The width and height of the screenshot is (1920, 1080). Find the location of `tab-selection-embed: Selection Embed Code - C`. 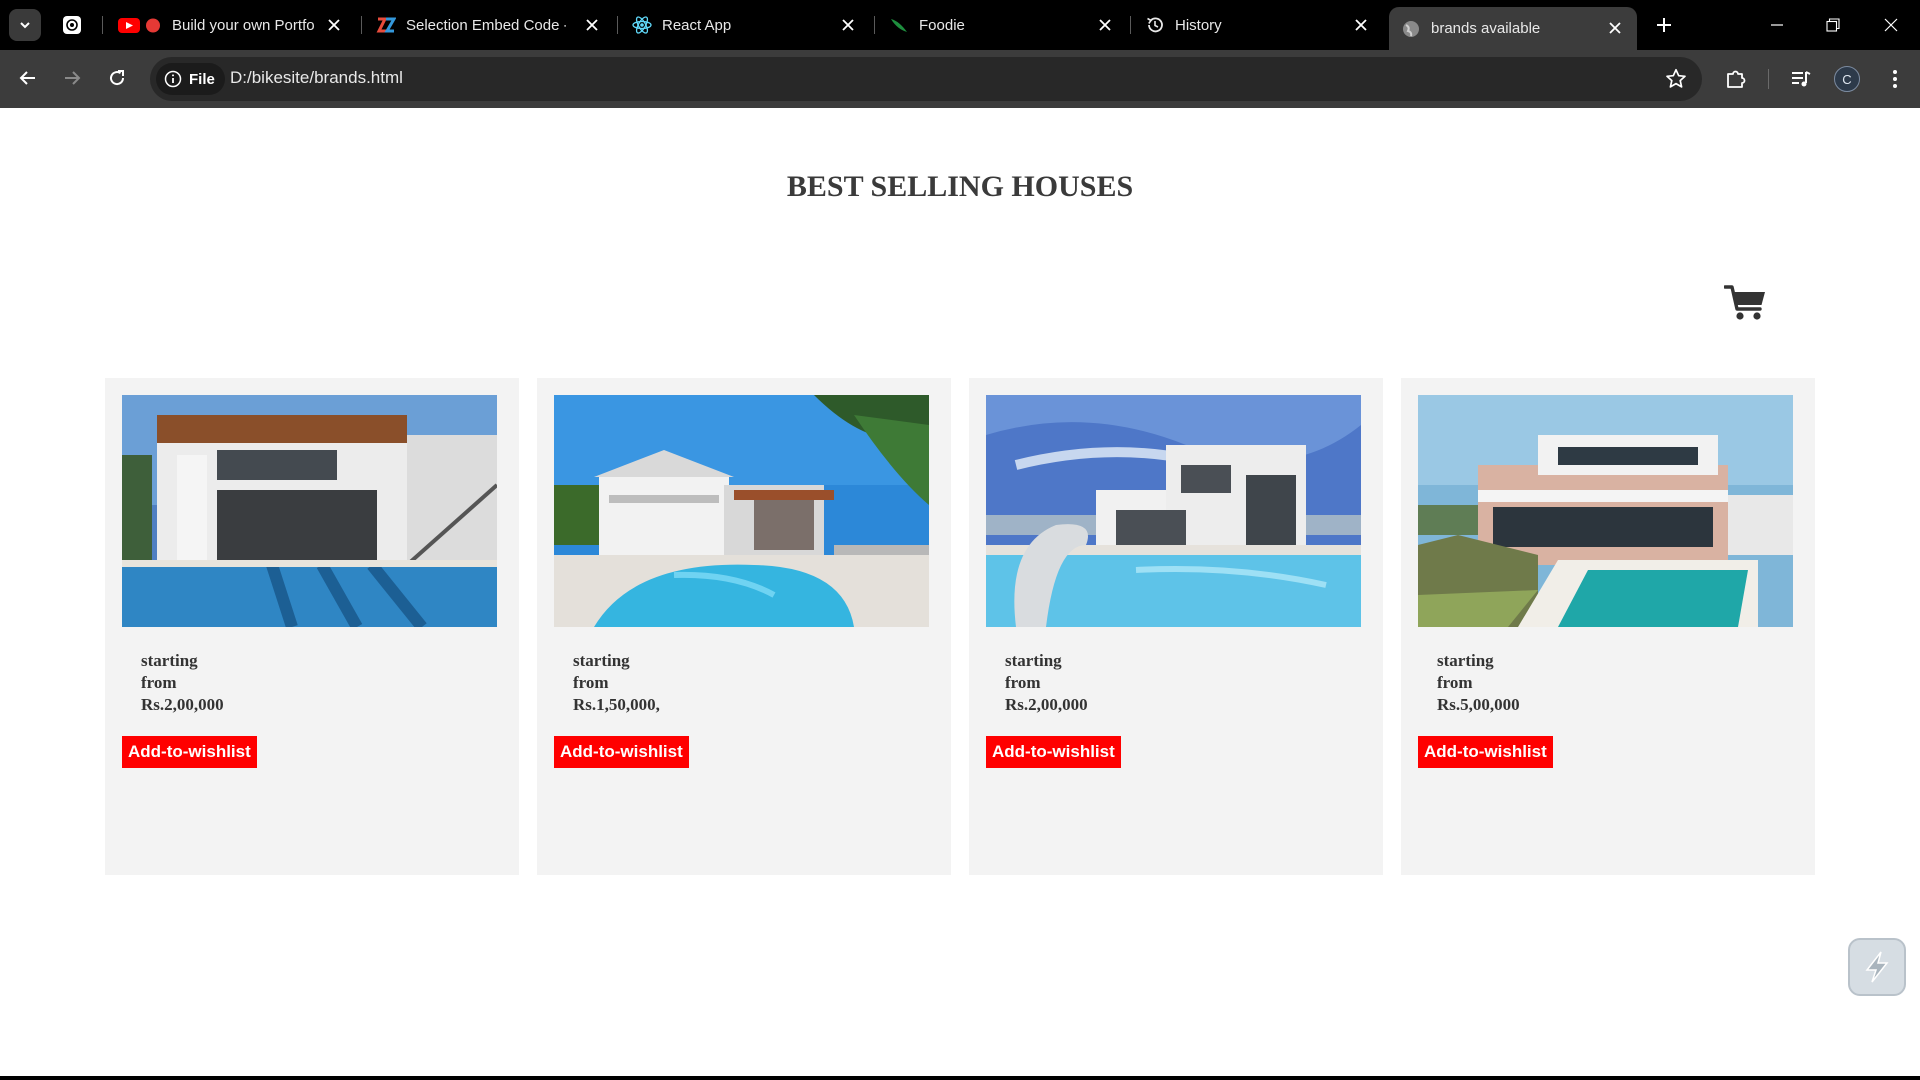

tab-selection-embed: Selection Embed Code - C is located at coordinates (489, 25).